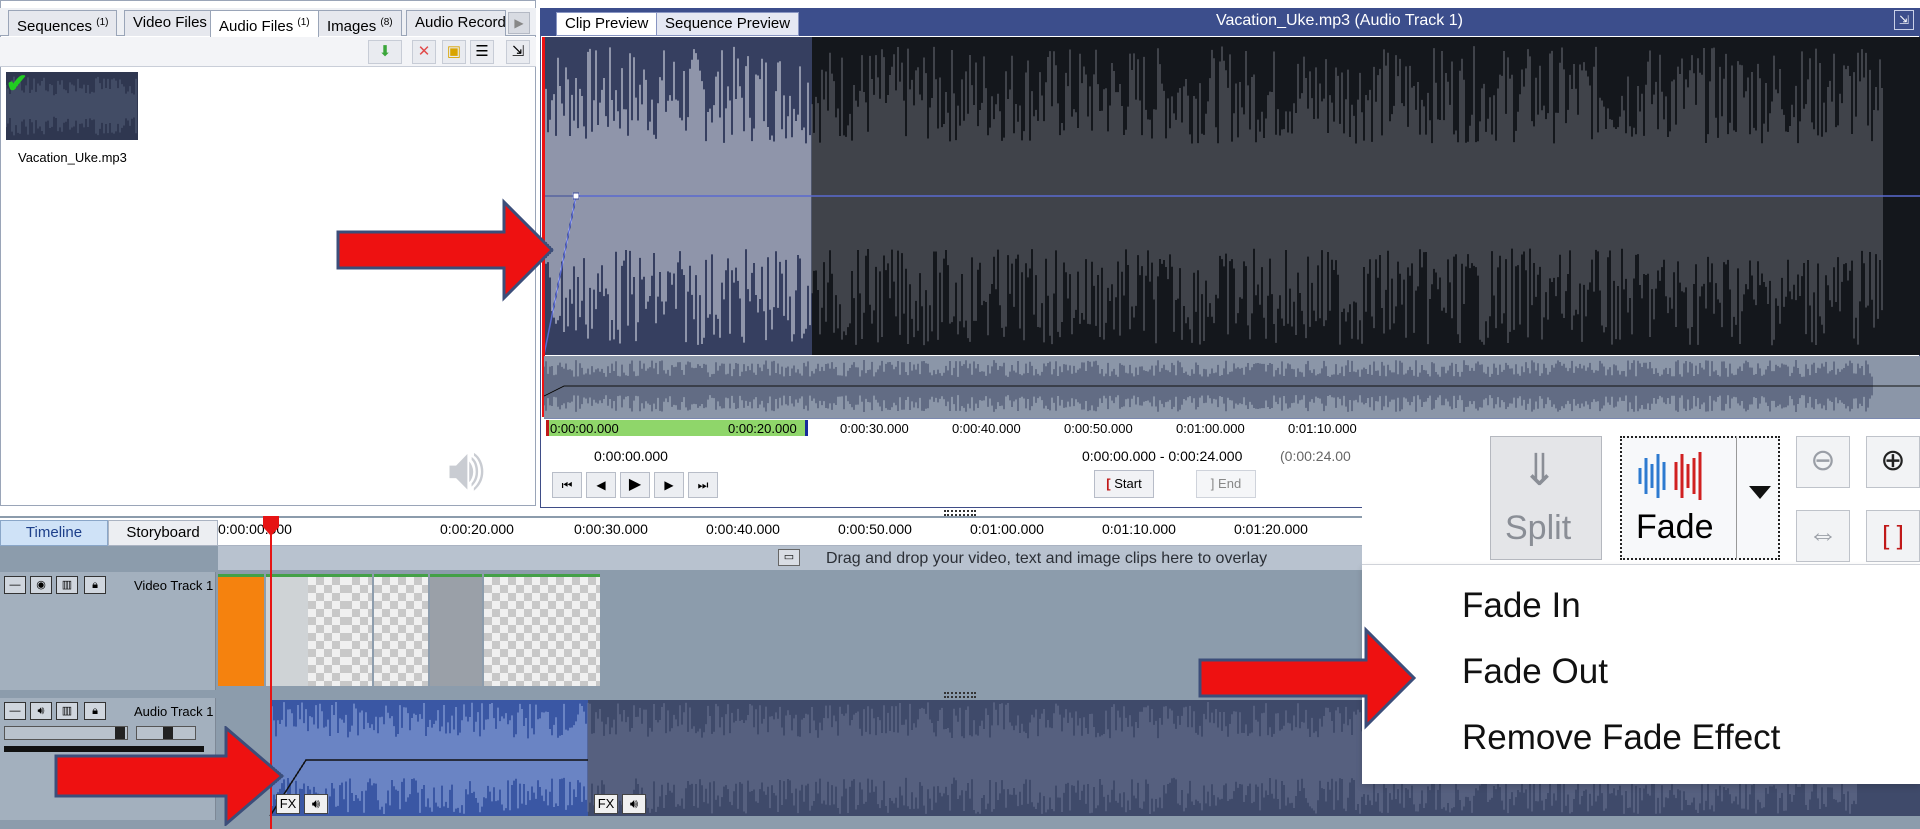 This screenshot has width=1920, height=829. What do you see at coordinates (1538, 528) in the screenshot?
I see `split-label: Split` at bounding box center [1538, 528].